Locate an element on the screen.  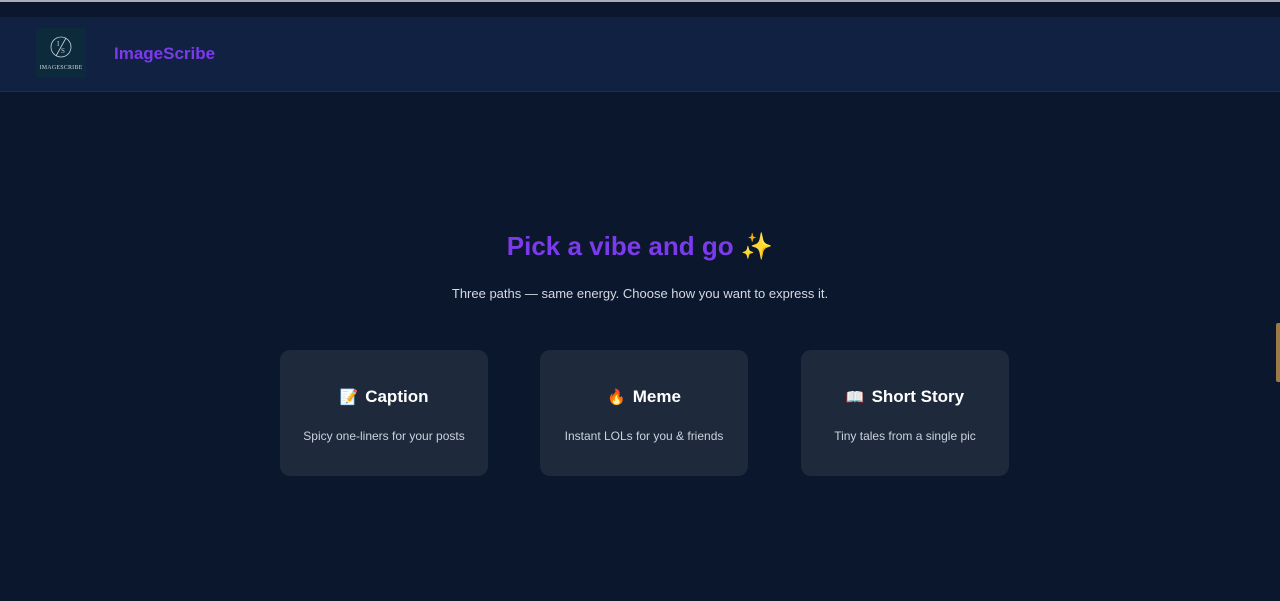
caption-card: 📝 Caption Spicy one-liners for your posts is located at coordinates (384, 413).